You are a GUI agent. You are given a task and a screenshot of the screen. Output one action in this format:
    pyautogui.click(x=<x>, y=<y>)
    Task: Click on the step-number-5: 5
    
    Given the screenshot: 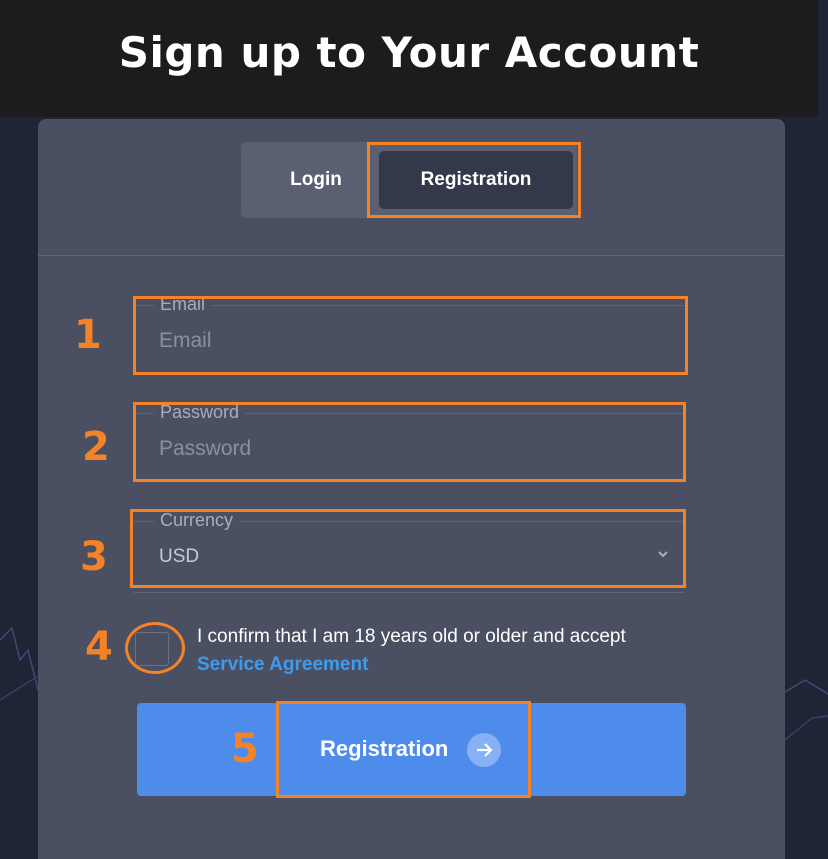 What is the action you would take?
    pyautogui.click(x=245, y=749)
    